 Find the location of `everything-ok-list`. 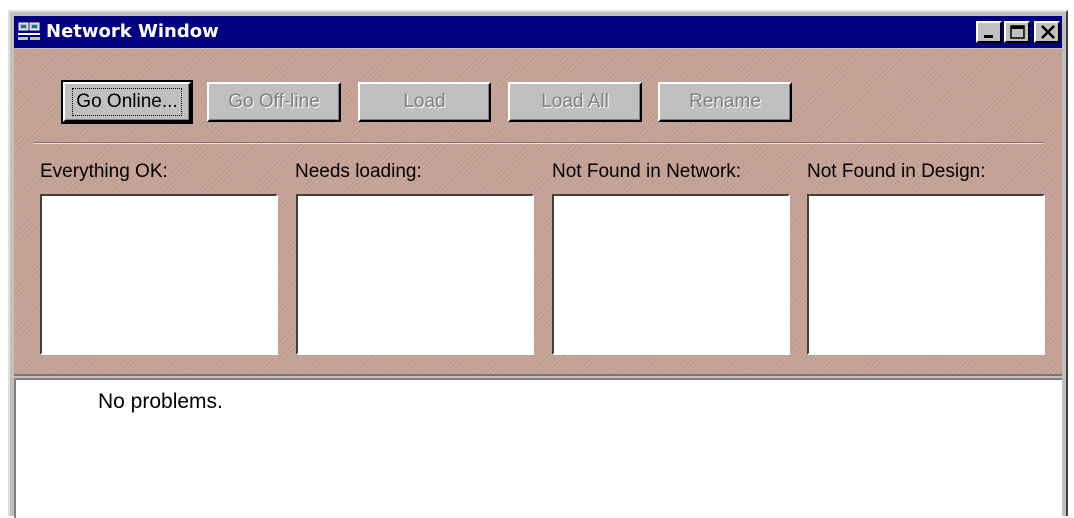

everything-ok-list is located at coordinates (159, 274).